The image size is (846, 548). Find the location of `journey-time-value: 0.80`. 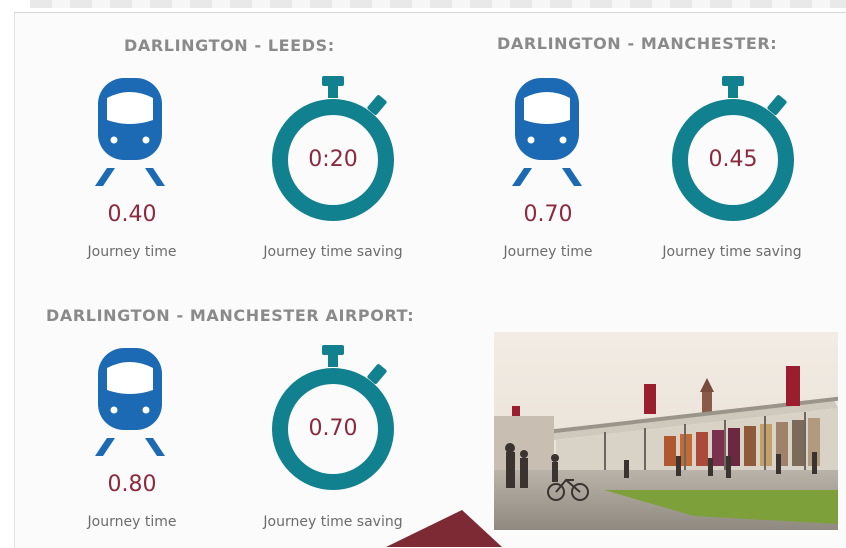

journey-time-value: 0.80 is located at coordinates (132, 484).